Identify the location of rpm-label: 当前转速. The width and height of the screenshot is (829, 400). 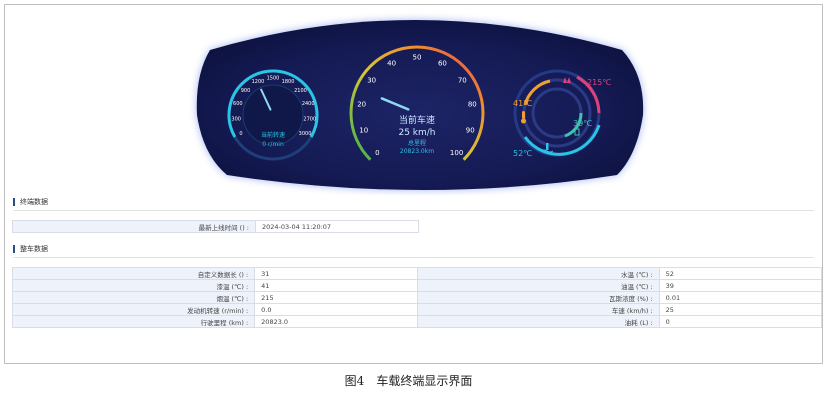
(273, 135).